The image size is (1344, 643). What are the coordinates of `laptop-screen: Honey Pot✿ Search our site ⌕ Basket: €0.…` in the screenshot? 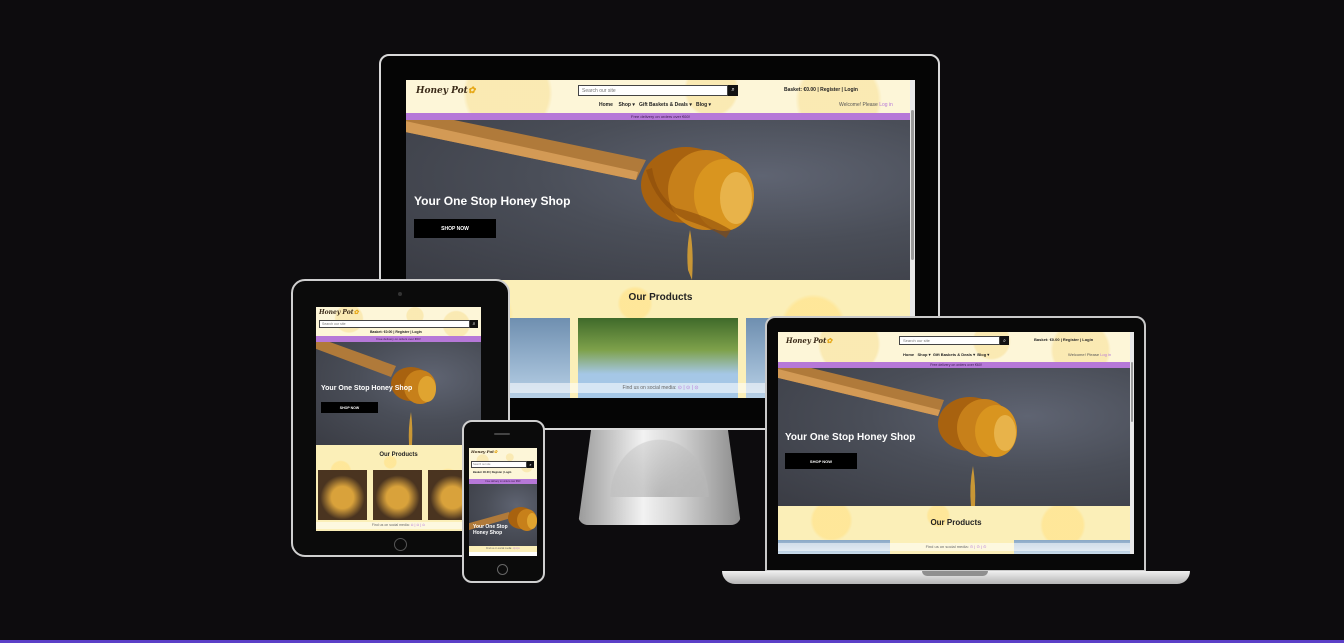 It's located at (956, 443).